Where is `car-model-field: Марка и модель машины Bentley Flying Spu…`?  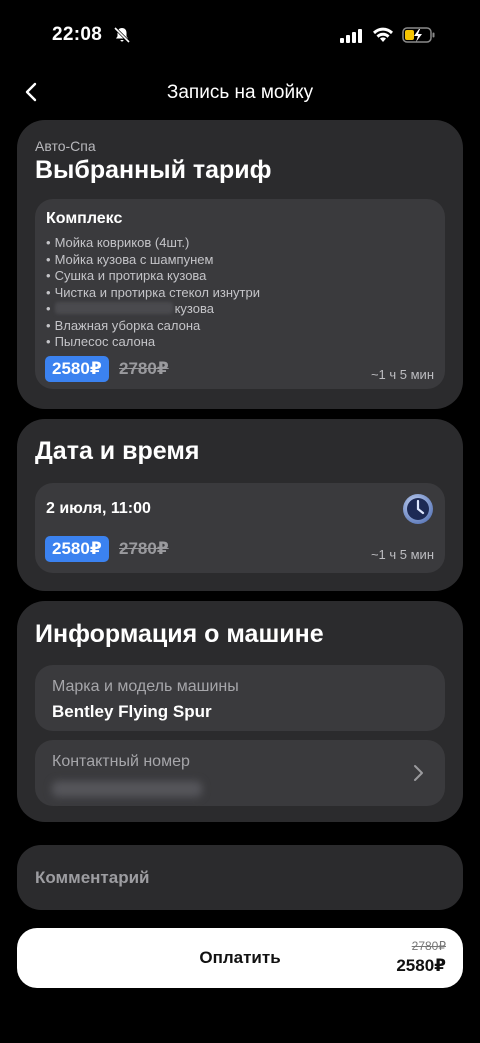 car-model-field: Марка и модель машины Bentley Flying Spu… is located at coordinates (240, 698).